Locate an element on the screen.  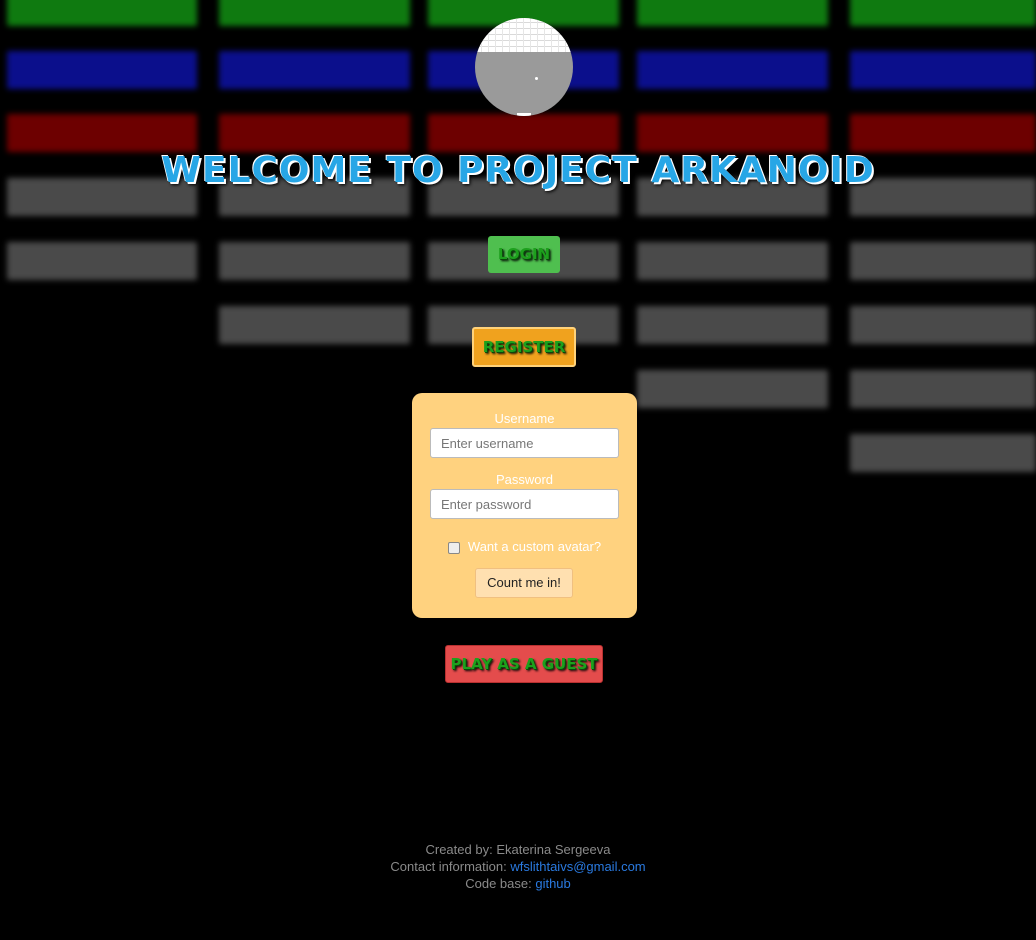
register-button: Register is located at coordinates (524, 347).